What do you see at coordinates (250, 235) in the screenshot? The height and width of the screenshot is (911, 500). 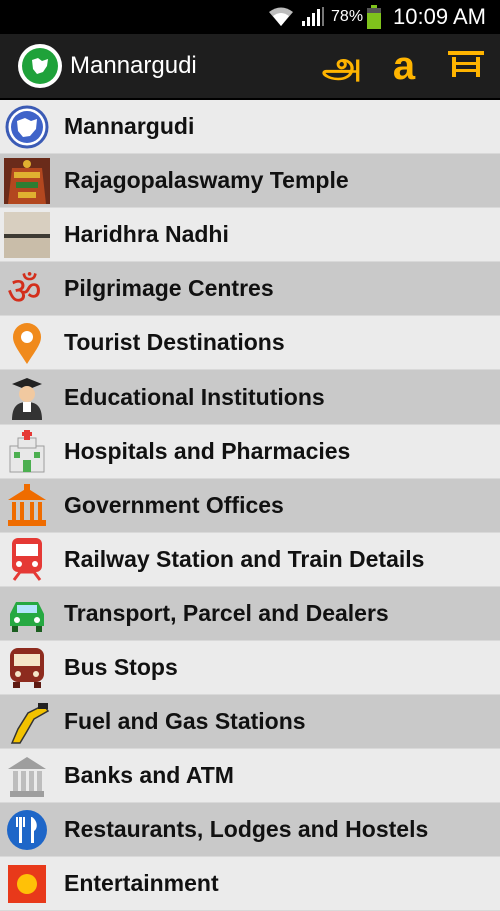 I see `list-item-river: Haridhra Nadhi` at bounding box center [250, 235].